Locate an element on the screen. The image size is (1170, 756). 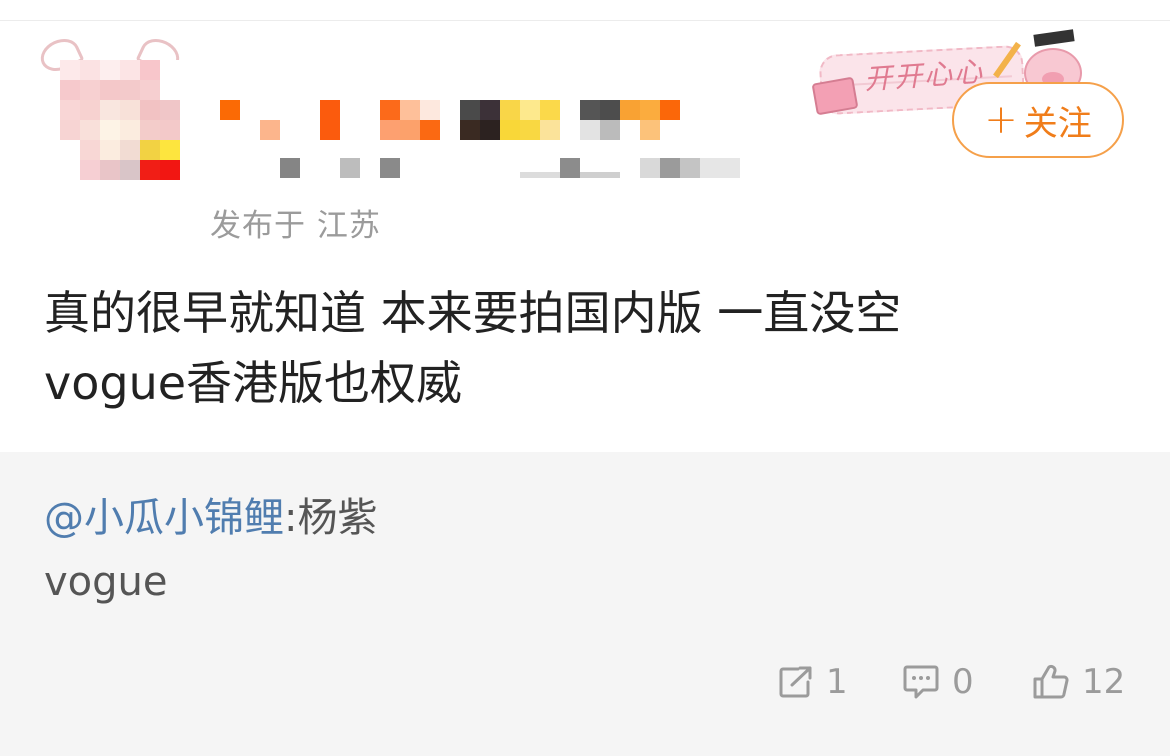
like-icon is located at coordinates (1051, 681).